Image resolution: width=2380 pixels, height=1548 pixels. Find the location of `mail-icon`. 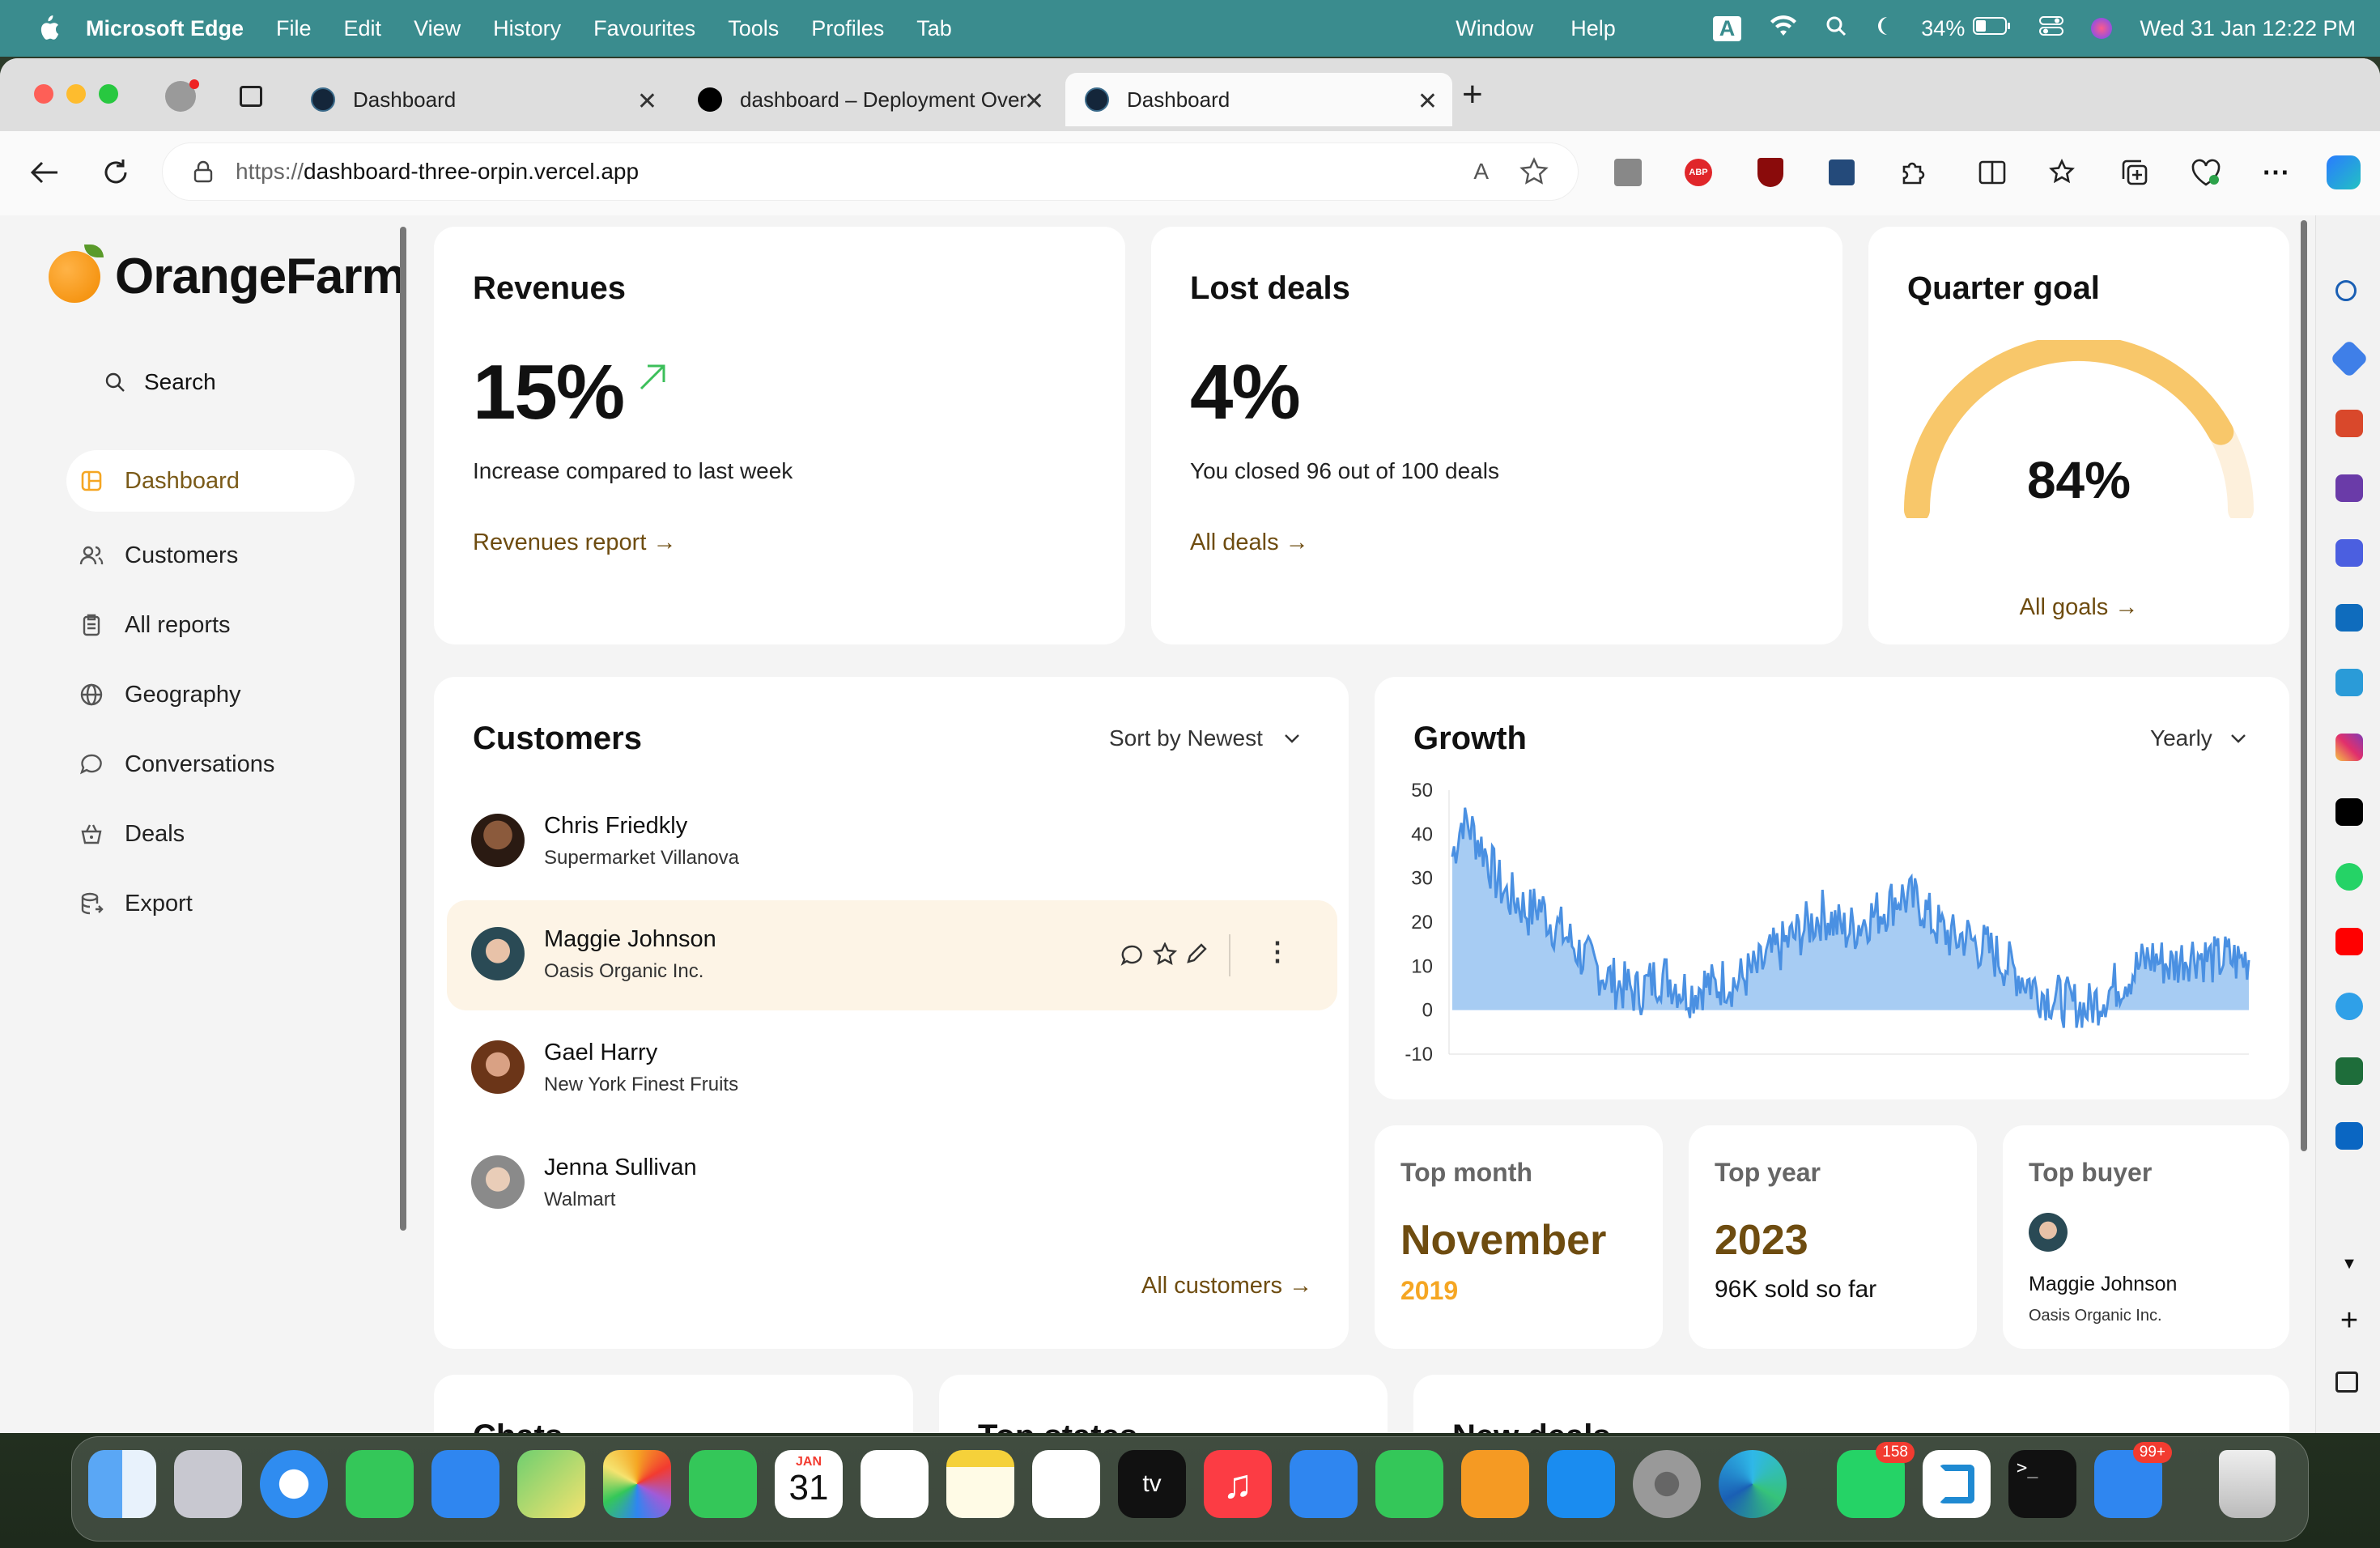

mail-icon is located at coordinates (465, 1484).